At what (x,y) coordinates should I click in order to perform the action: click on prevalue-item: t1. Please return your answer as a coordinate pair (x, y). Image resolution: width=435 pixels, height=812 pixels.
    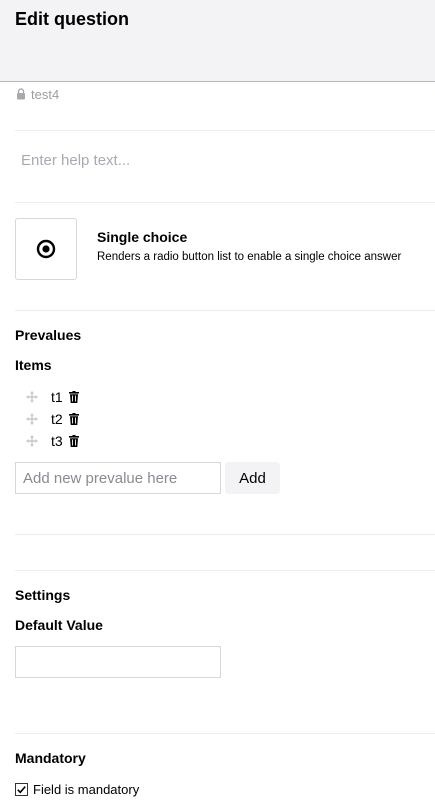
    Looking at the image, I should click on (52, 397).